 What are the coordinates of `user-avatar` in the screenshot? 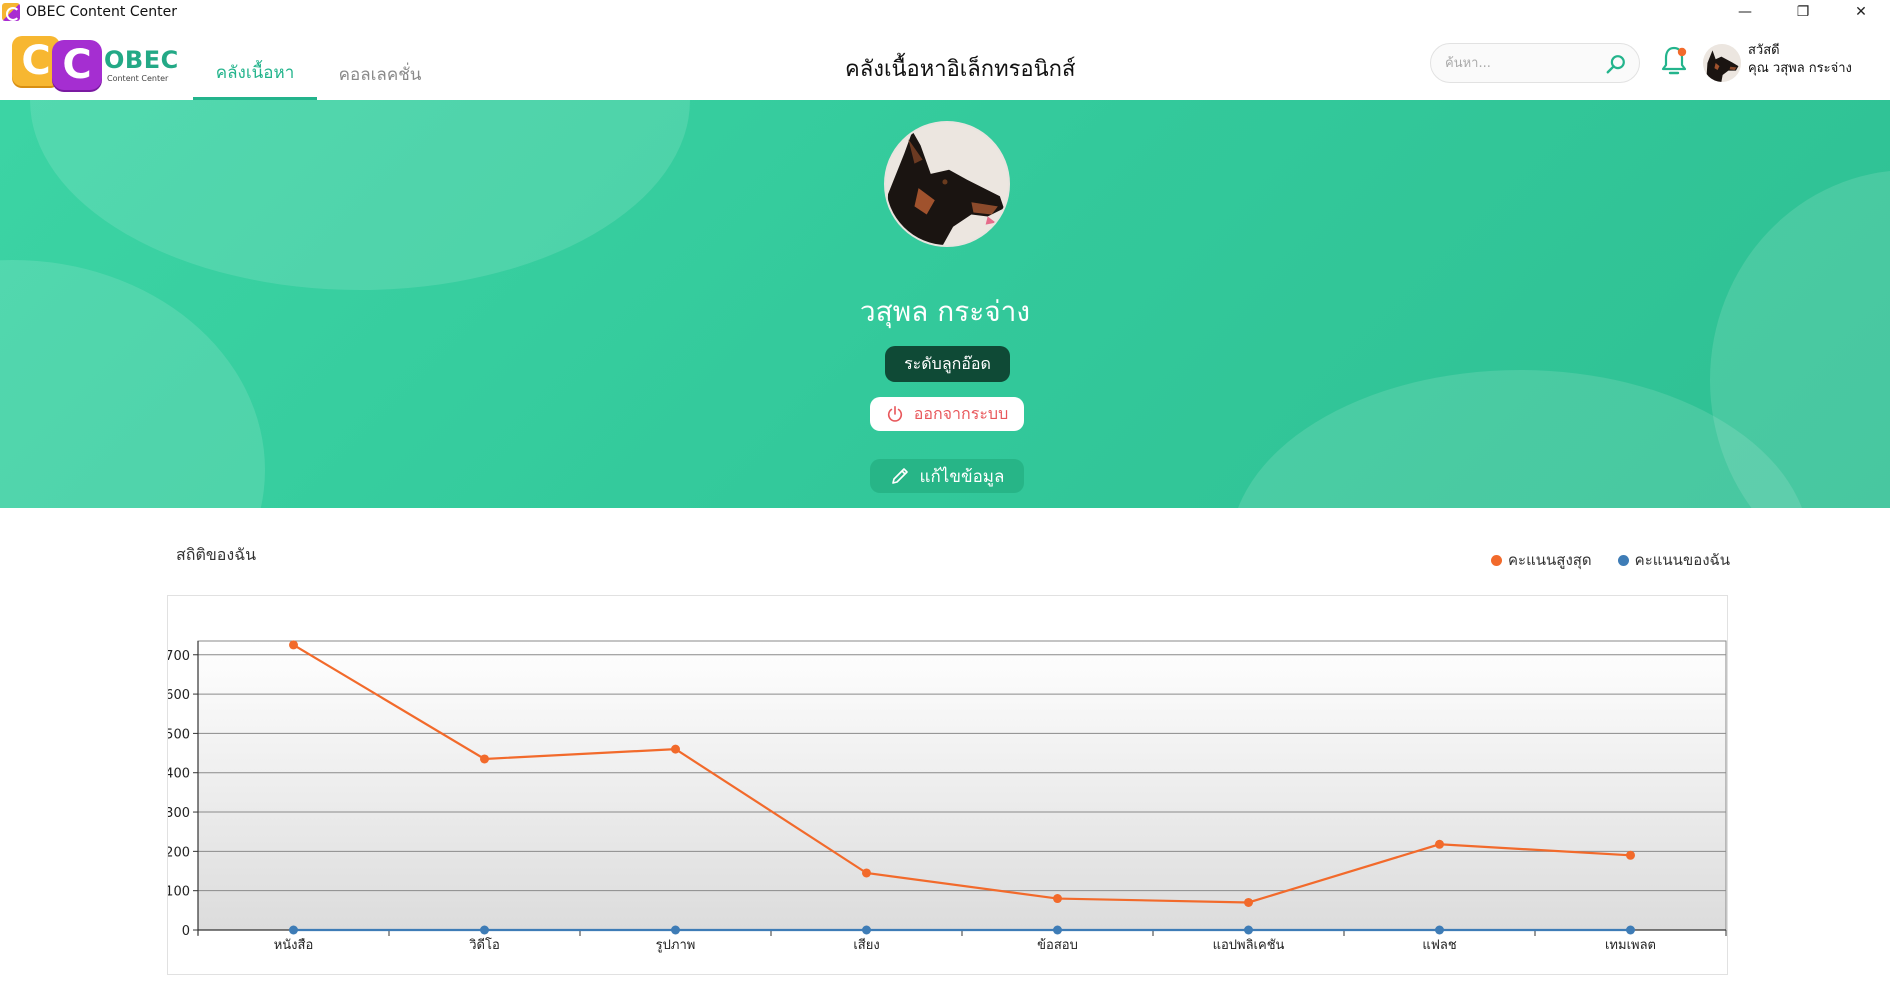 It's located at (1722, 63).